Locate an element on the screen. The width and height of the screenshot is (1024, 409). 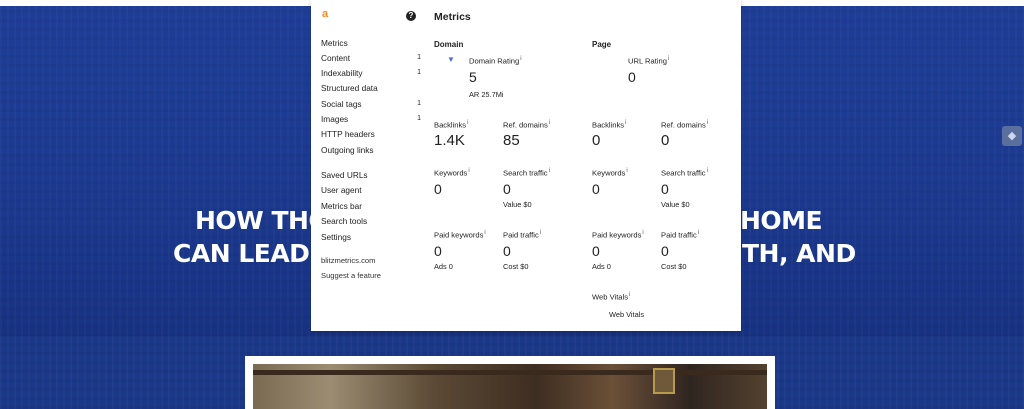
nav-item-indexability: Indexability 1 is located at coordinates (371, 73).